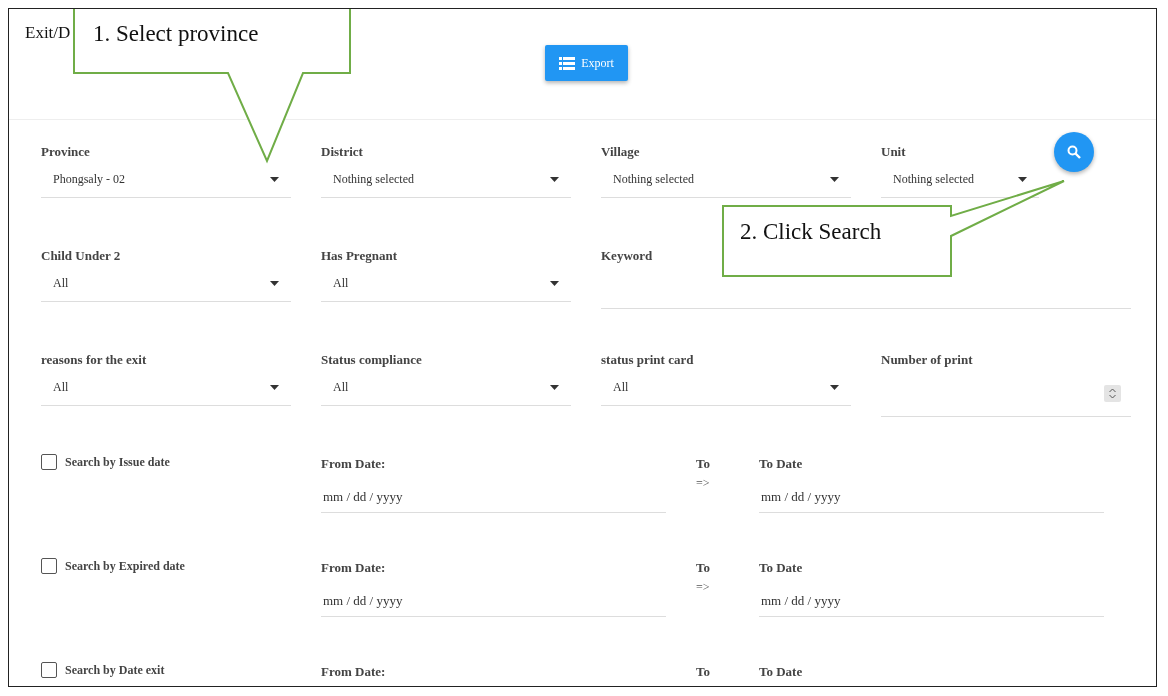 The height and width of the screenshot is (696, 1168). Describe the element at coordinates (620, 152) in the screenshot. I see `field-label: Village` at that location.